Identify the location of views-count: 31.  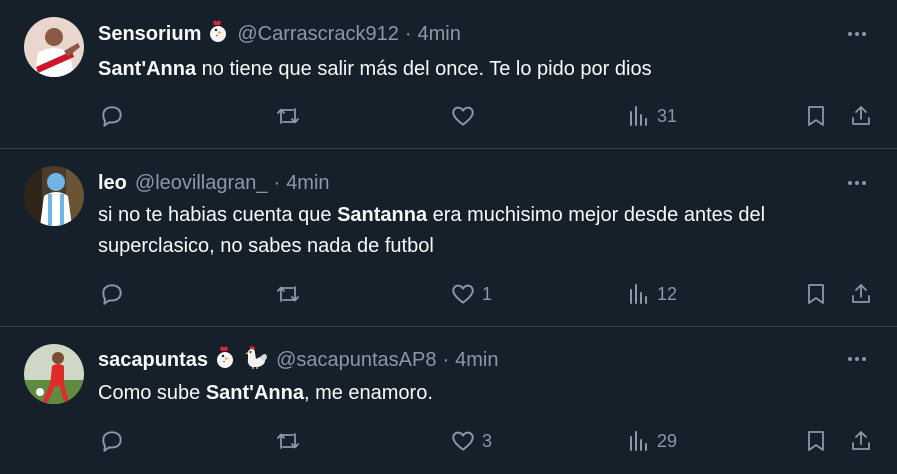
(667, 115).